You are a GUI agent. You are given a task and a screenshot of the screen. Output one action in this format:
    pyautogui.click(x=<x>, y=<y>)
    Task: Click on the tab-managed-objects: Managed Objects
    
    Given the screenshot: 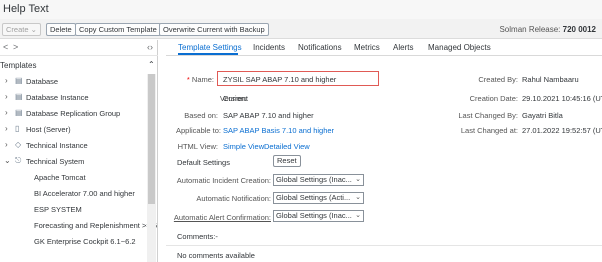 What is the action you would take?
    pyautogui.click(x=459, y=47)
    